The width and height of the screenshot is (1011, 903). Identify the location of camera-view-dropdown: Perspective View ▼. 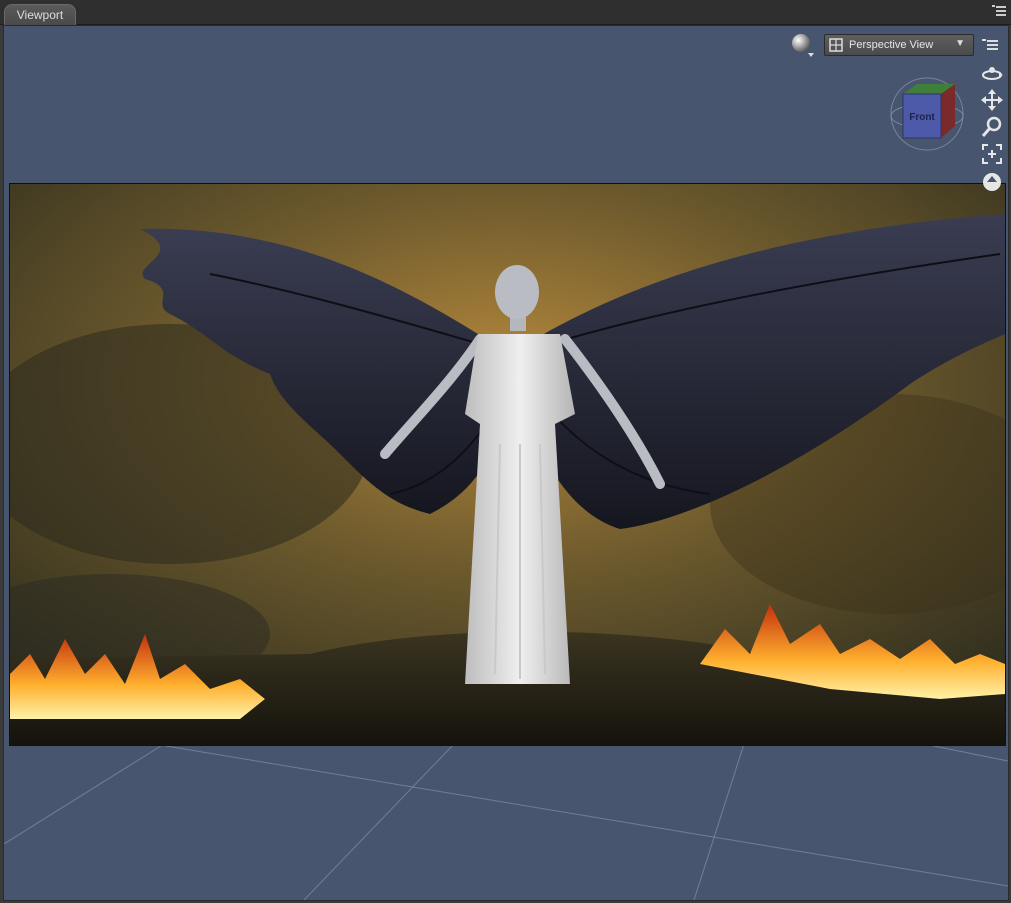
(899, 45).